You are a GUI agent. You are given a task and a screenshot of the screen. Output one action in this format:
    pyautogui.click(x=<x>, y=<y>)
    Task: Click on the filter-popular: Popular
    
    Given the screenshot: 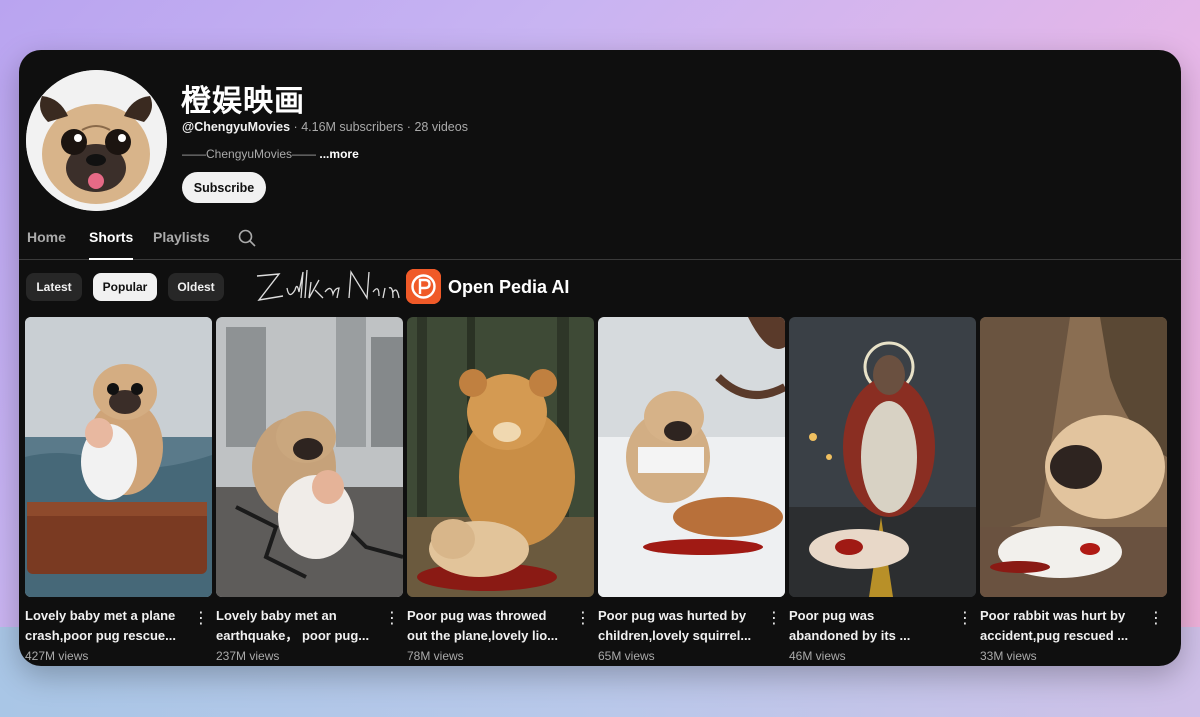 What is the action you would take?
    pyautogui.click(x=125, y=287)
    